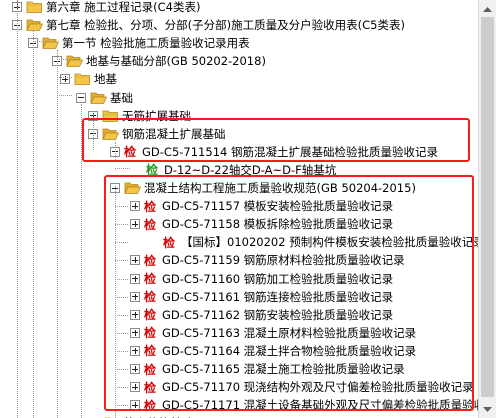 Image resolution: width=496 pixels, height=418 pixels. I want to click on highlight-box-foundation, so click(276, 140).